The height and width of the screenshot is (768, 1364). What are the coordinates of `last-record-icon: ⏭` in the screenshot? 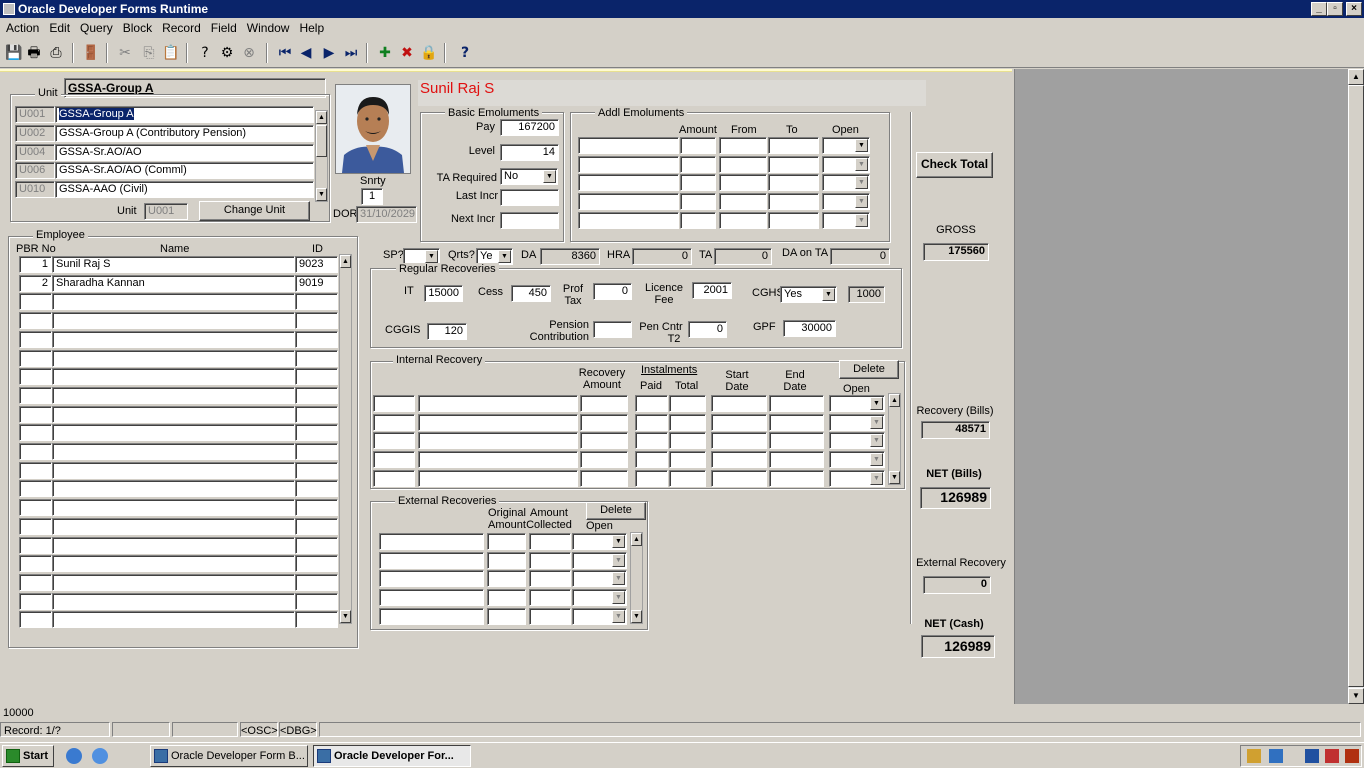 It's located at (351, 53).